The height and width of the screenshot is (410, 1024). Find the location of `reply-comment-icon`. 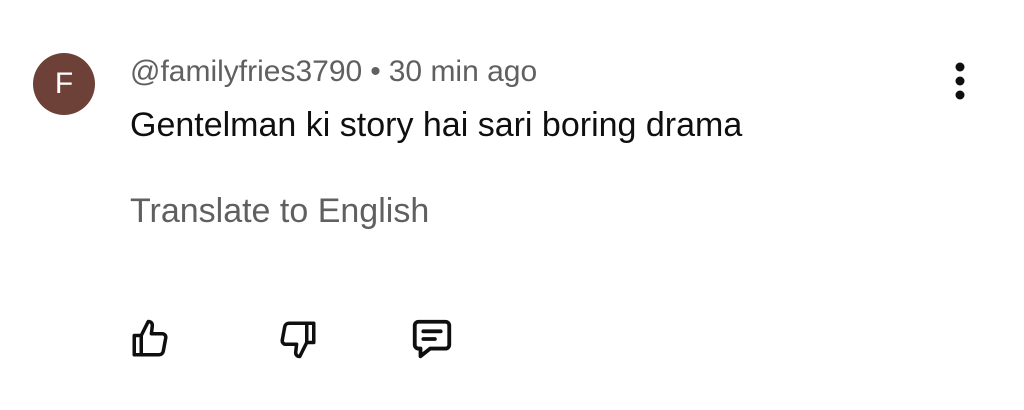

reply-comment-icon is located at coordinates (432, 339).